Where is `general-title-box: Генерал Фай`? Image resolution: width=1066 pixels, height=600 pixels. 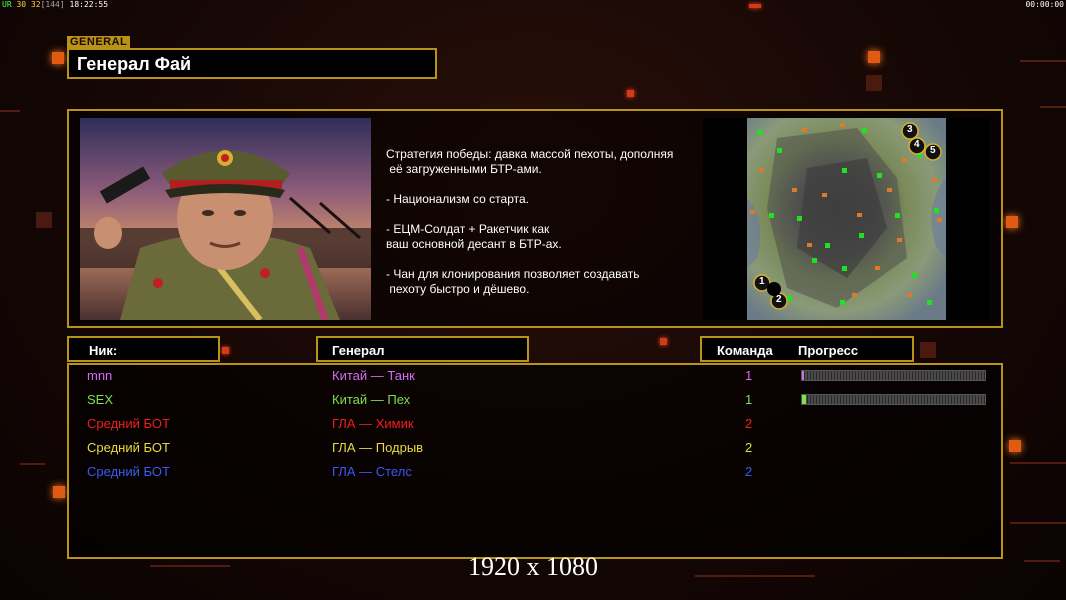 general-title-box: Генерал Фай is located at coordinates (252, 63).